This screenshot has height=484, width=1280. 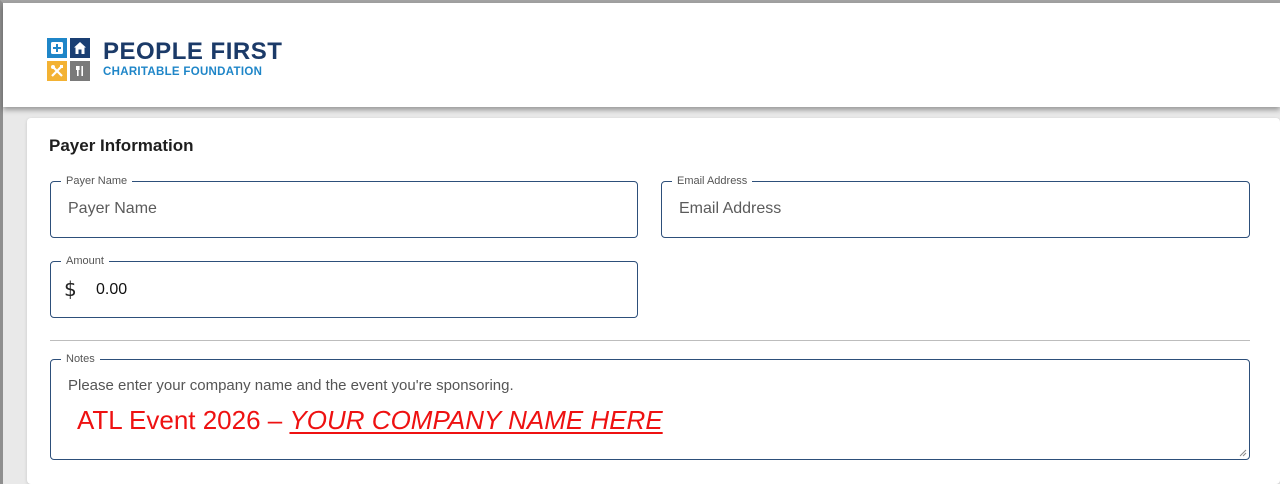 I want to click on sponsor-annotation: ATL Event 2026 – YOUR COMPANY NAME HERE, so click(x=370, y=420).